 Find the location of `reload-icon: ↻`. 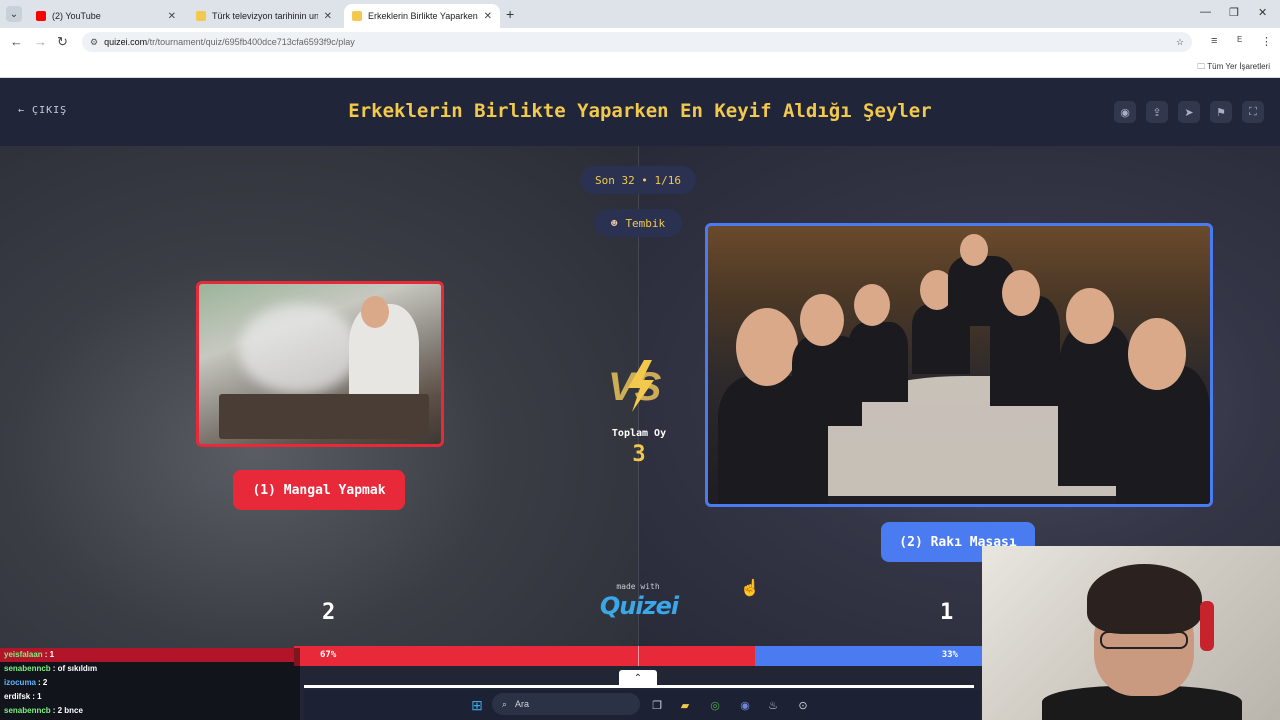

reload-icon: ↻ is located at coordinates (62, 42).